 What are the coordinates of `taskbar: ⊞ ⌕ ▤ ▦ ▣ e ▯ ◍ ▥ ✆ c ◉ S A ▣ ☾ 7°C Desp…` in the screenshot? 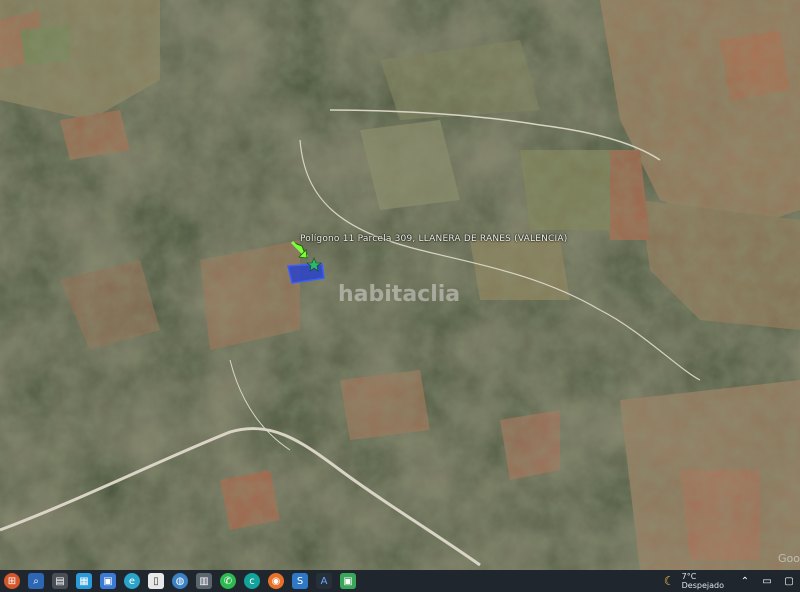 It's located at (400, 581).